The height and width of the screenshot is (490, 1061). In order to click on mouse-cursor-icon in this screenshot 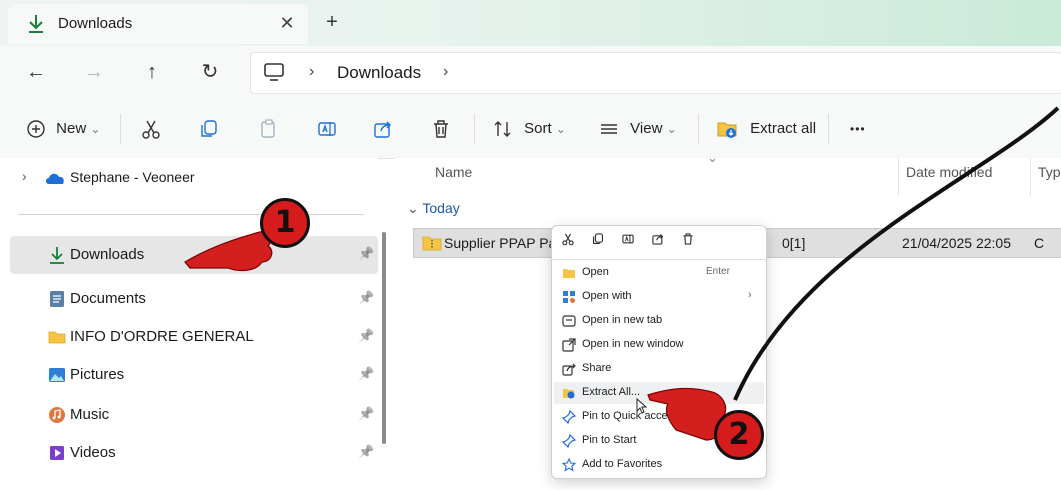, I will do `click(642, 406)`.